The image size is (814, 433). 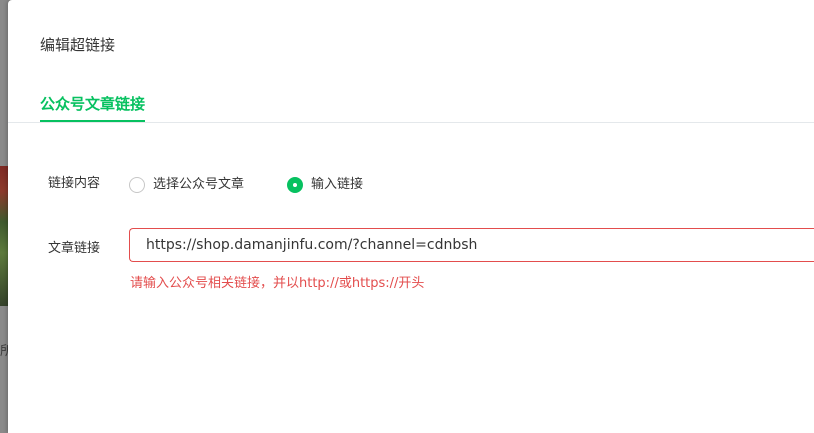 I want to click on tab-article-link: 公众号文章链接, so click(x=93, y=103).